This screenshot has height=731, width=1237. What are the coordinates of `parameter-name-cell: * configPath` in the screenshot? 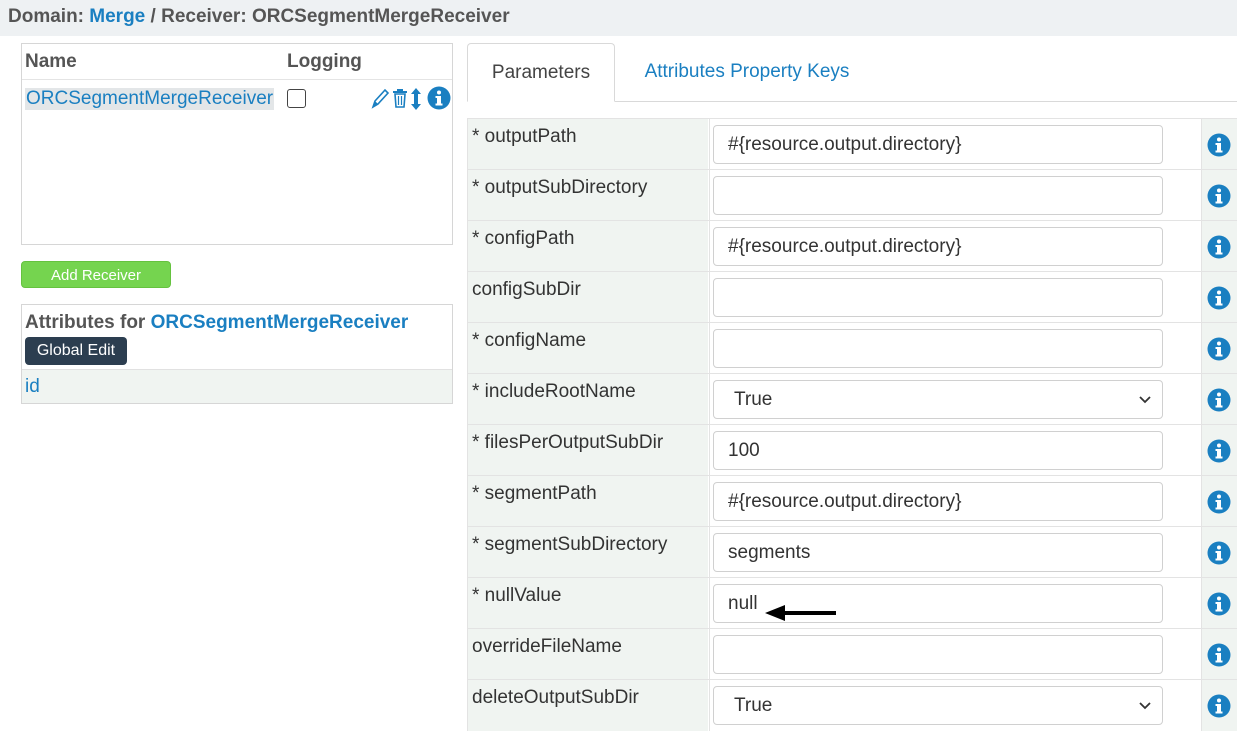 It's located at (587, 246).